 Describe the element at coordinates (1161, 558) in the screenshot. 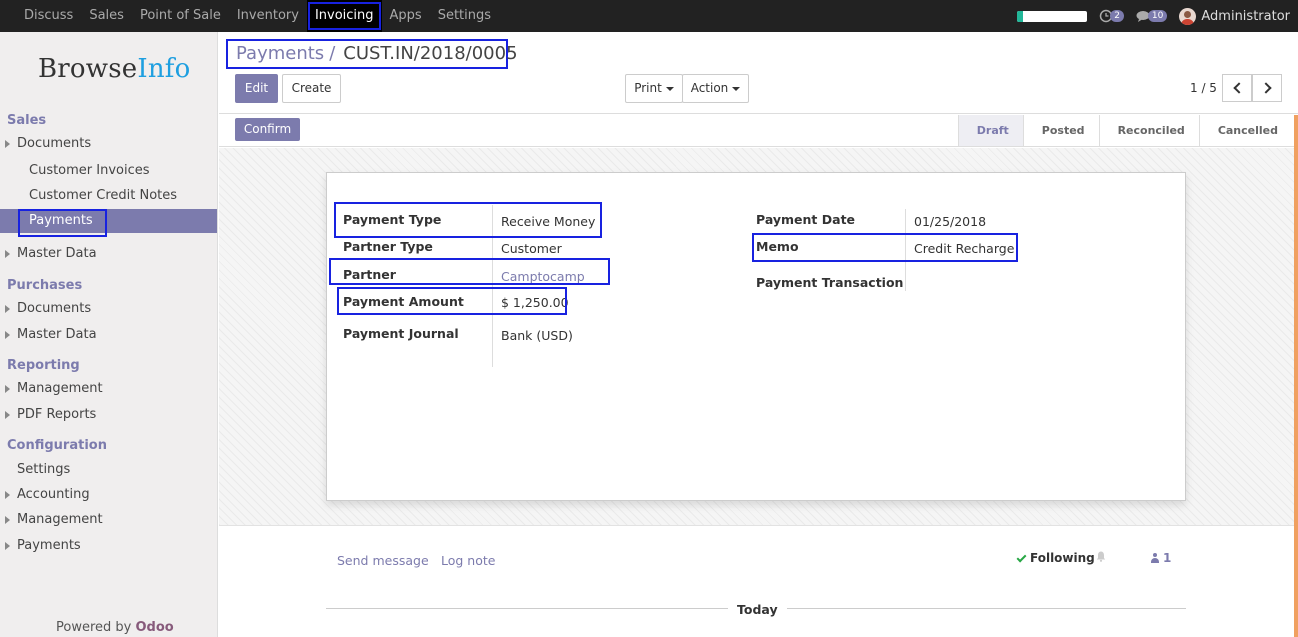

I see `followers-button: 1` at that location.